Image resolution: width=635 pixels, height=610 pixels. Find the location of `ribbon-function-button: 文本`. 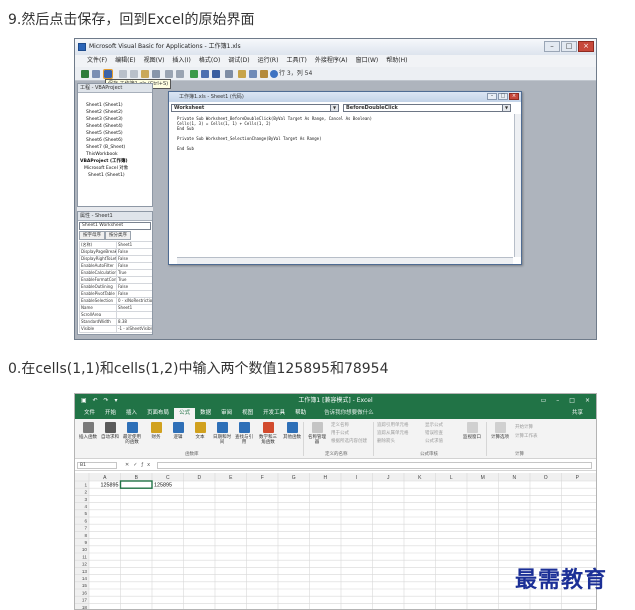

ribbon-function-button: 文本 is located at coordinates (200, 431).